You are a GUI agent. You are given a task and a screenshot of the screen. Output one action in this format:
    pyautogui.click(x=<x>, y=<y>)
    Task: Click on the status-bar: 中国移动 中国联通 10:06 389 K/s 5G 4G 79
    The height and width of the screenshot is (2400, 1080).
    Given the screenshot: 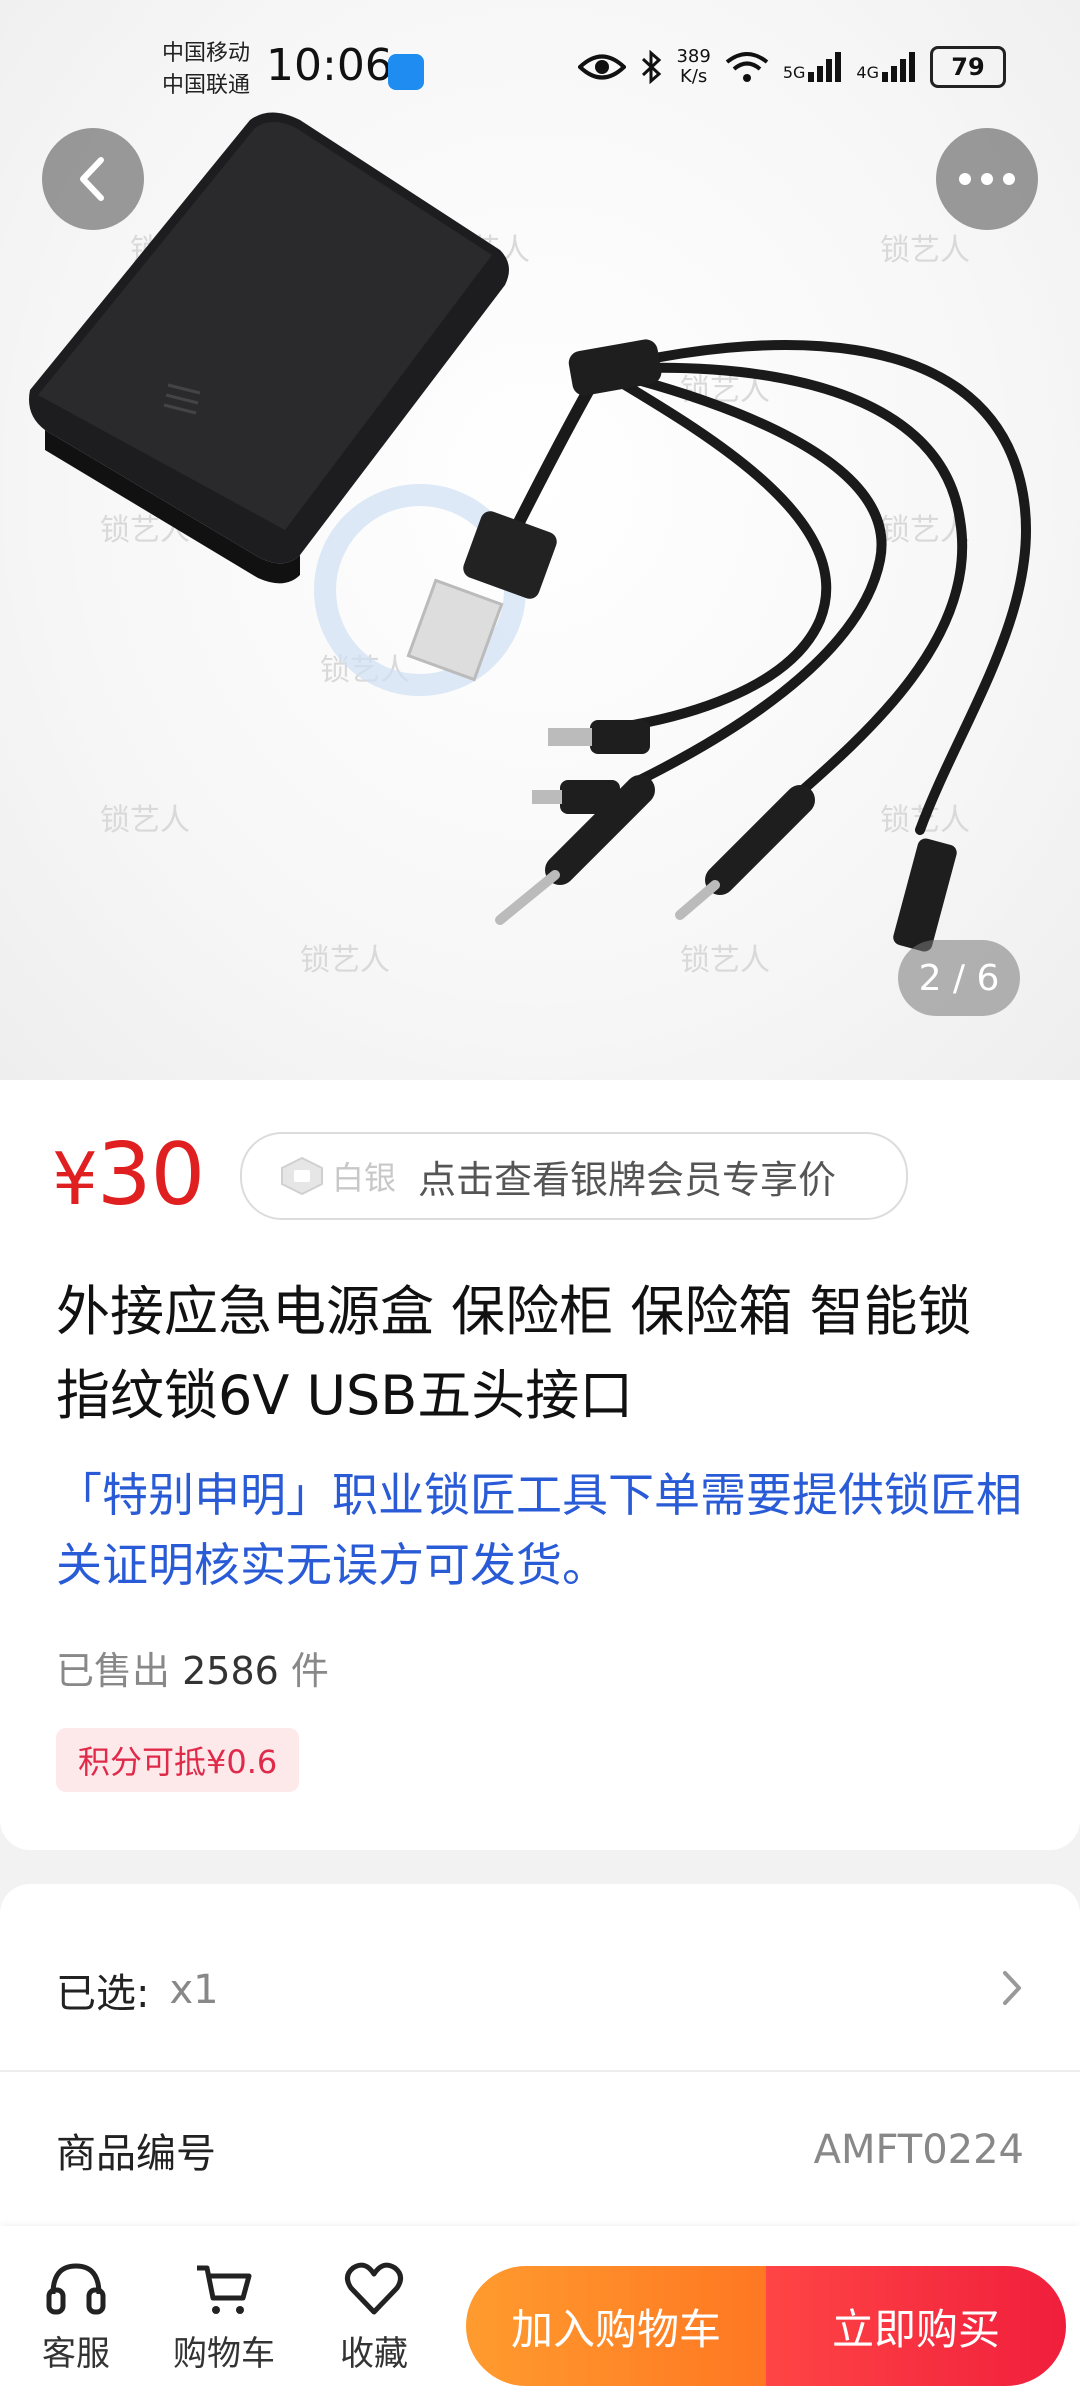 What is the action you would take?
    pyautogui.click(x=540, y=75)
    